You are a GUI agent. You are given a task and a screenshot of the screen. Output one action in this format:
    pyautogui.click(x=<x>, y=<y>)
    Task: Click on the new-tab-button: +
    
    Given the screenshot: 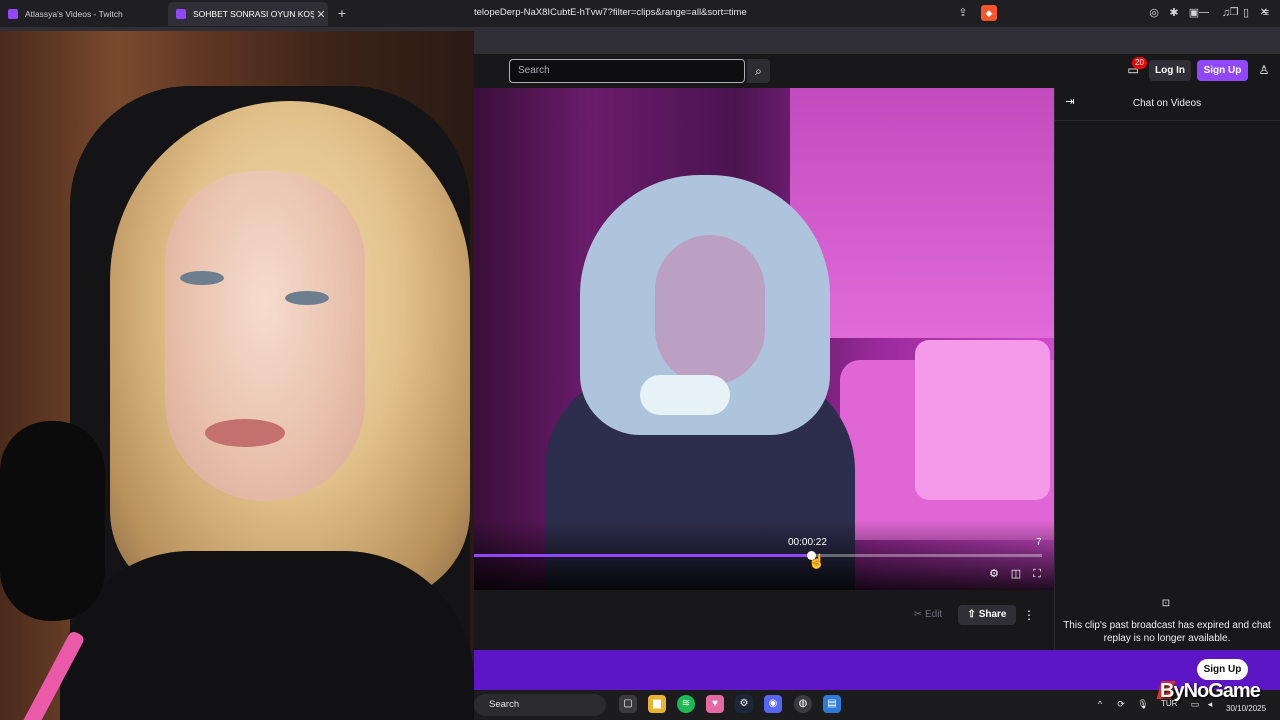 What is the action you would take?
    pyautogui.click(x=342, y=13)
    